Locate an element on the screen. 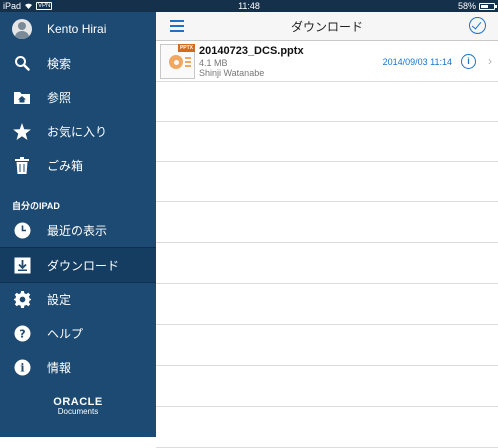 Image resolution: width=498 pixels, height=448 pixels. sidebar-item-label: 最近の表示 is located at coordinates (77, 230).